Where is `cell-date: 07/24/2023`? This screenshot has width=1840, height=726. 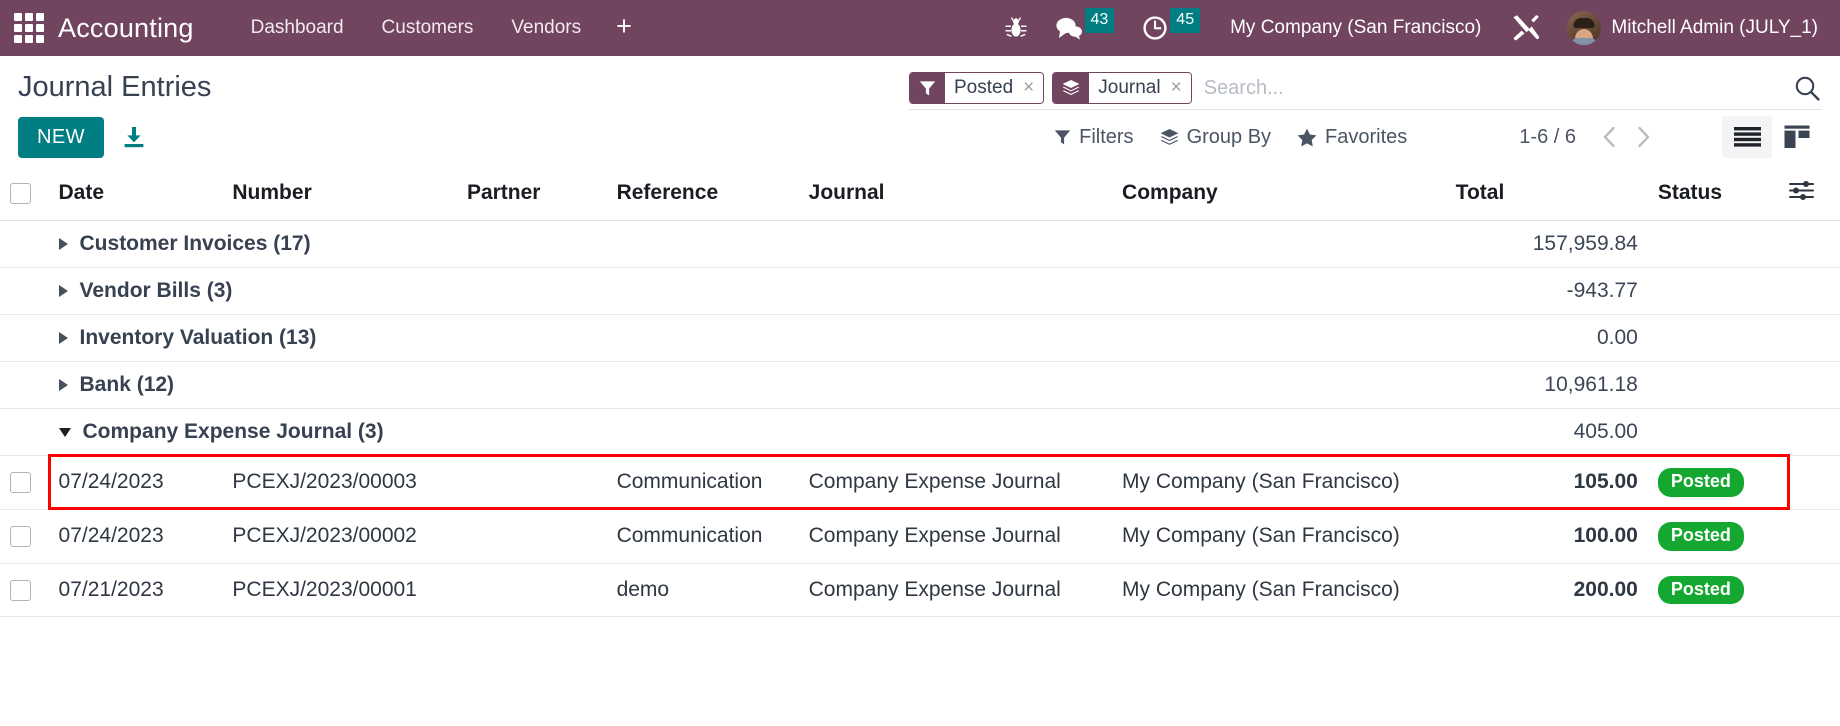 cell-date: 07/24/2023 is located at coordinates (135, 536).